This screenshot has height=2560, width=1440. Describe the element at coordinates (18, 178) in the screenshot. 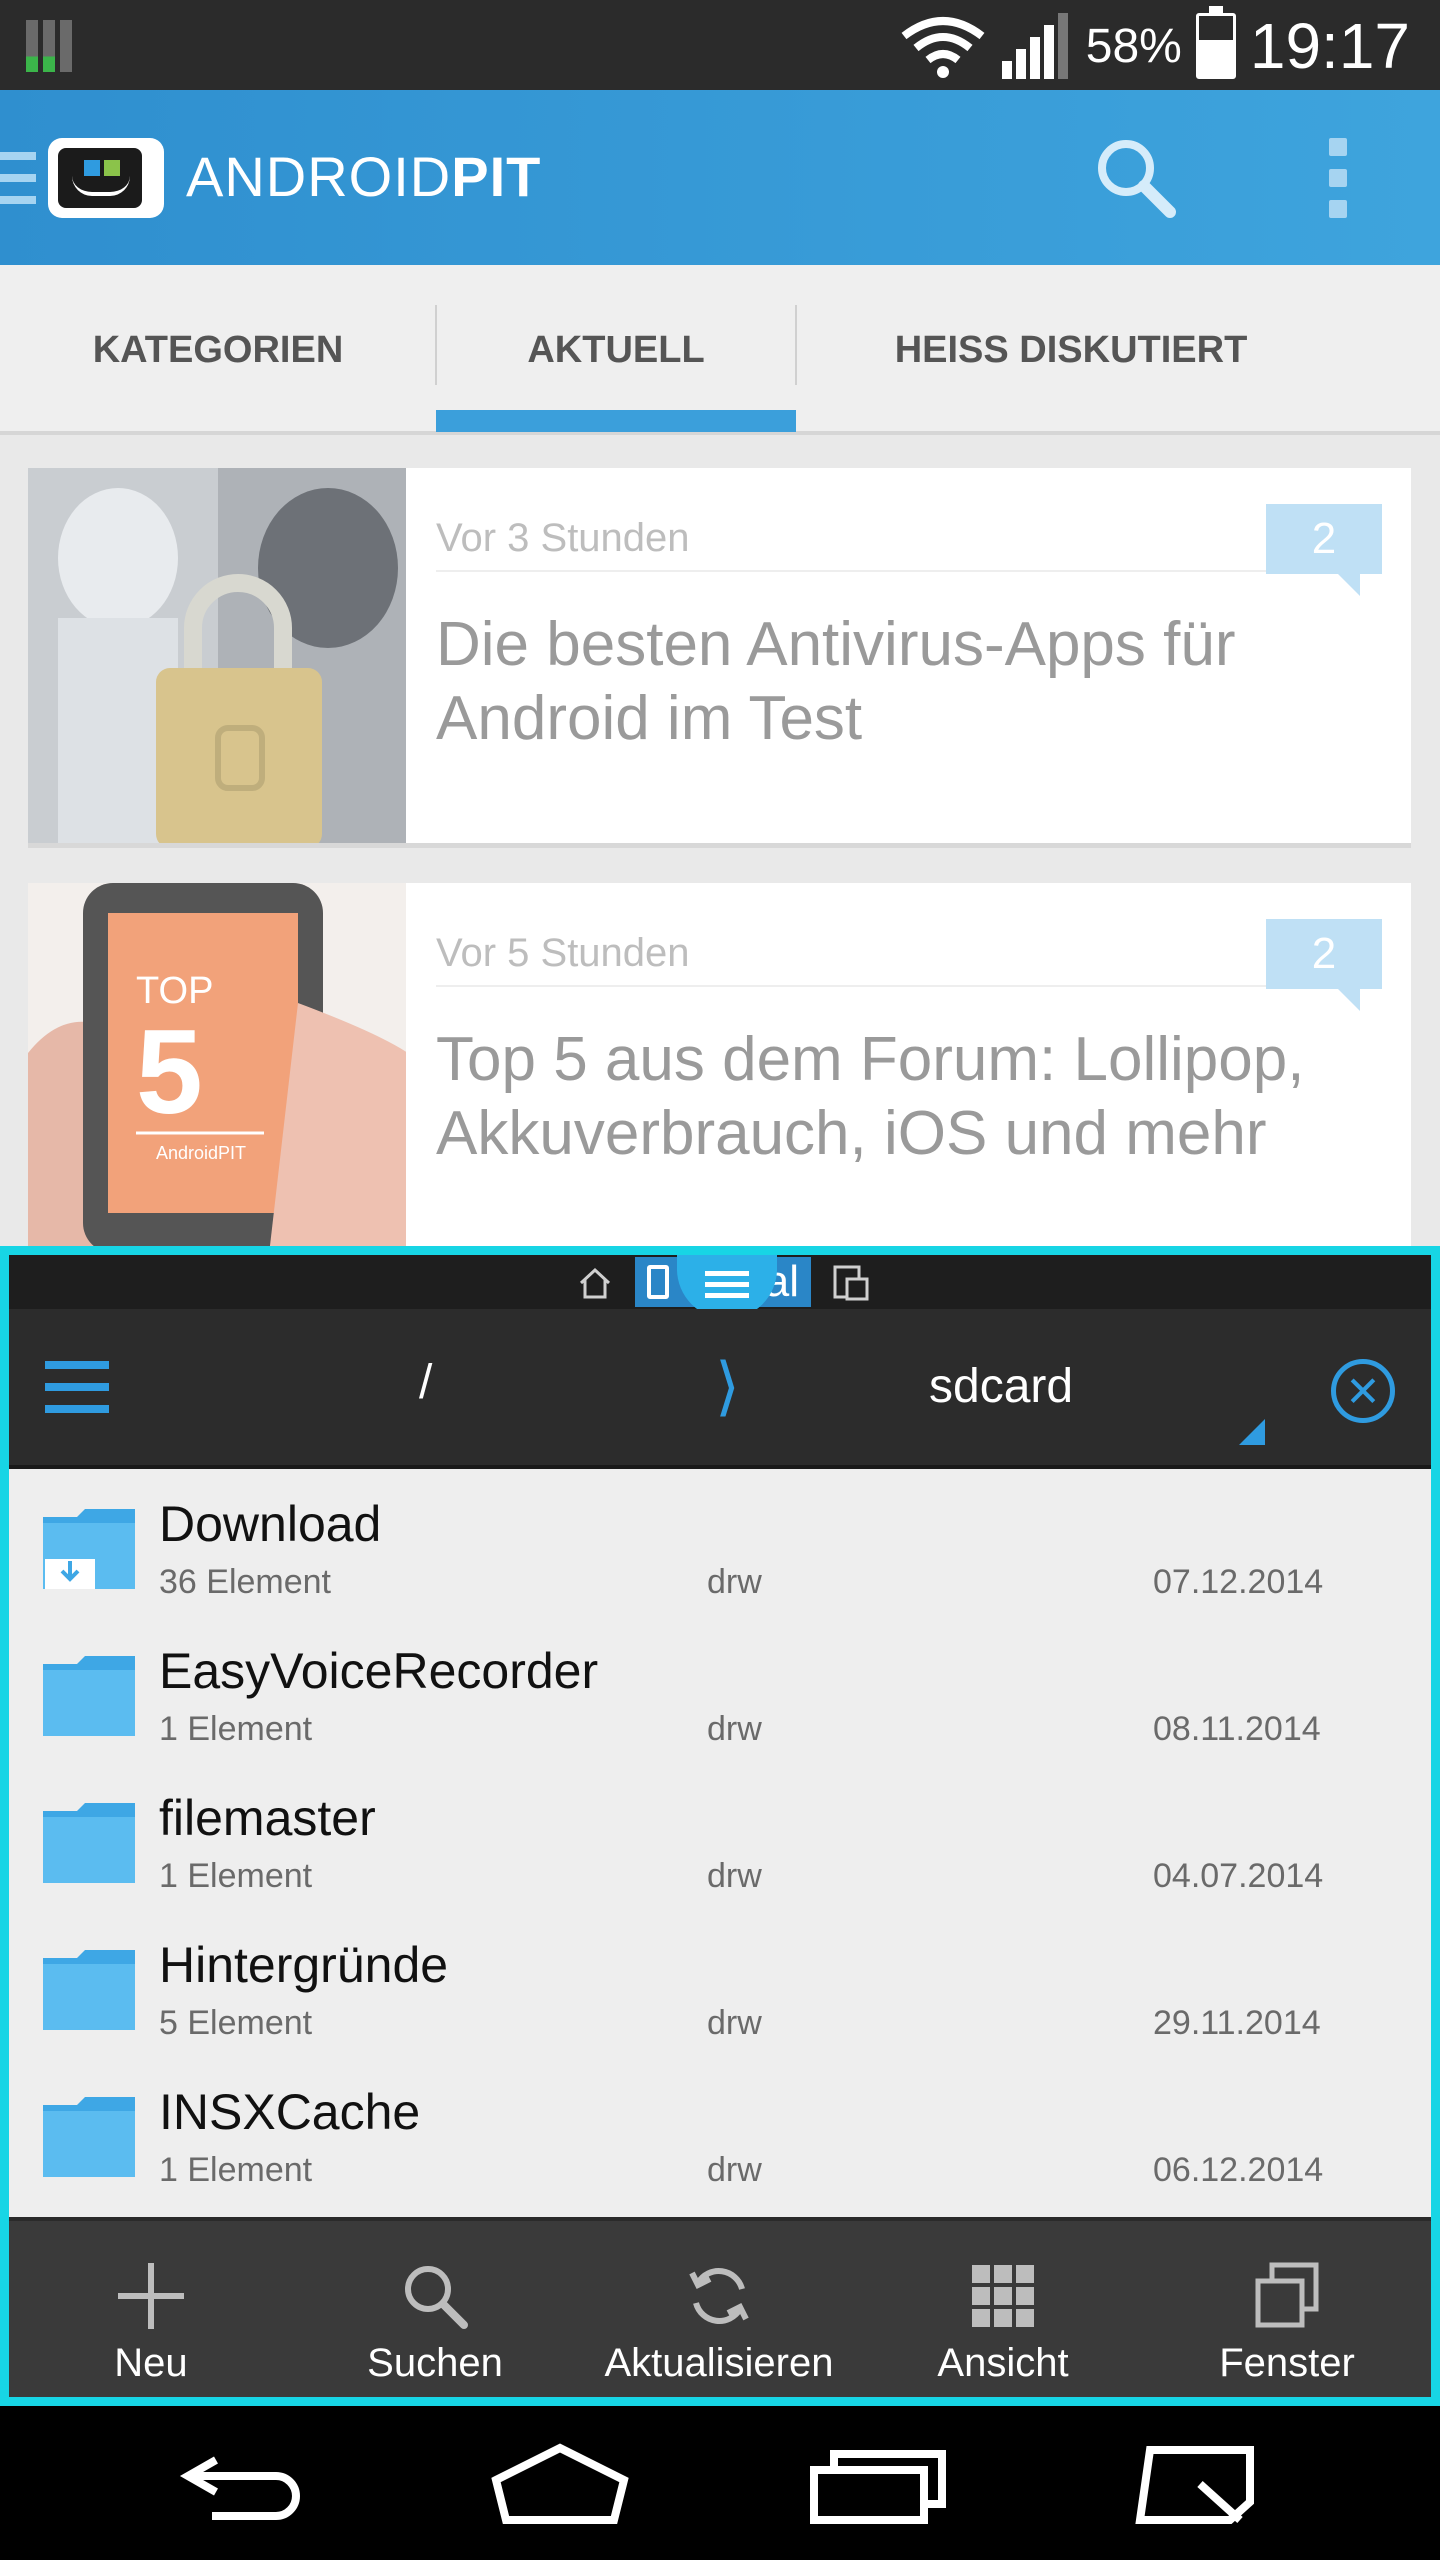

I see `drawer-toggle` at that location.